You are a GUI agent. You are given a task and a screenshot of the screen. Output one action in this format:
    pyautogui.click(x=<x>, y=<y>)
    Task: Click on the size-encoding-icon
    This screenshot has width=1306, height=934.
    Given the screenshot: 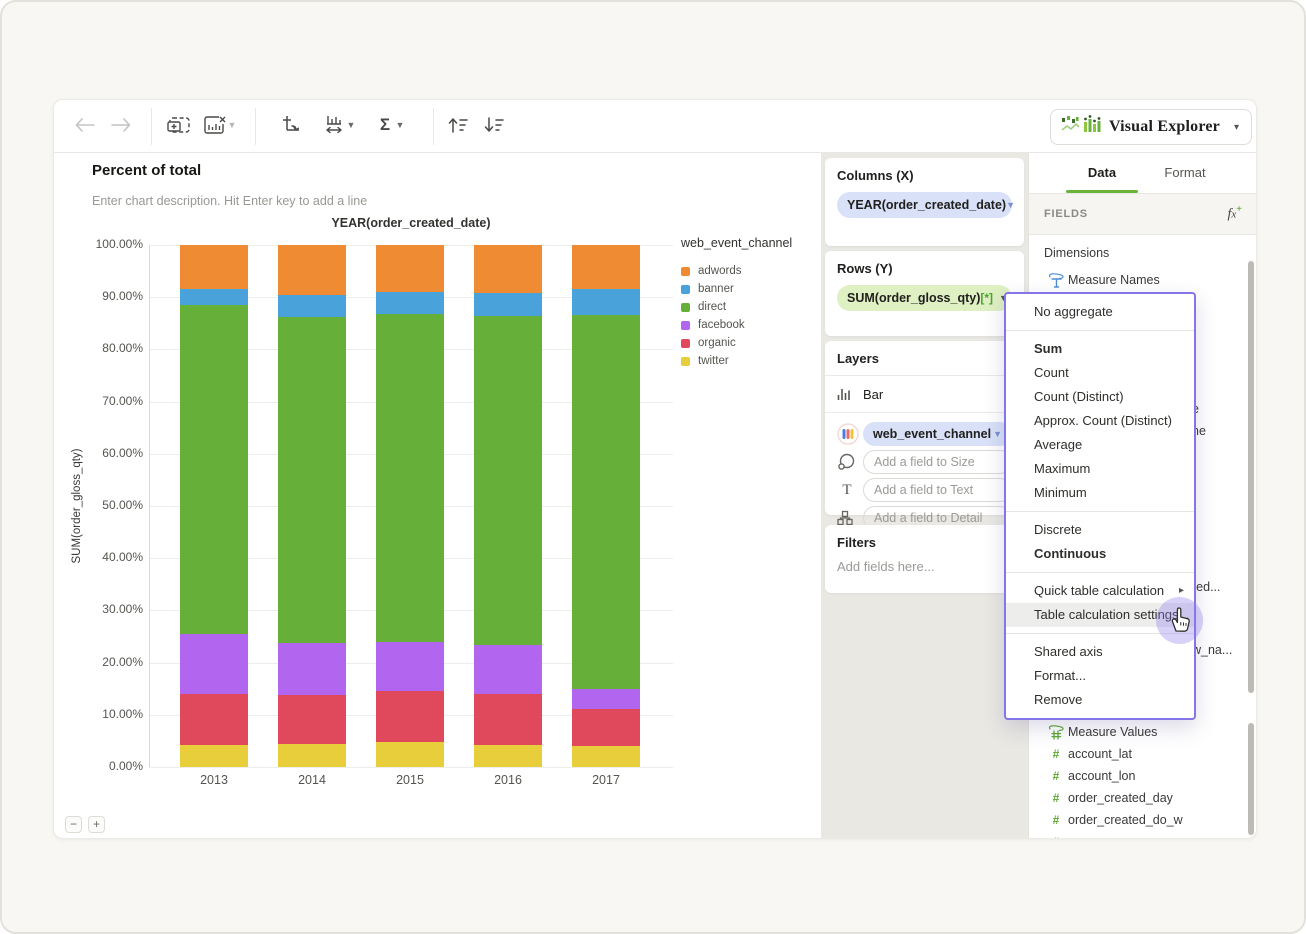 What is the action you would take?
    pyautogui.click(x=850, y=462)
    